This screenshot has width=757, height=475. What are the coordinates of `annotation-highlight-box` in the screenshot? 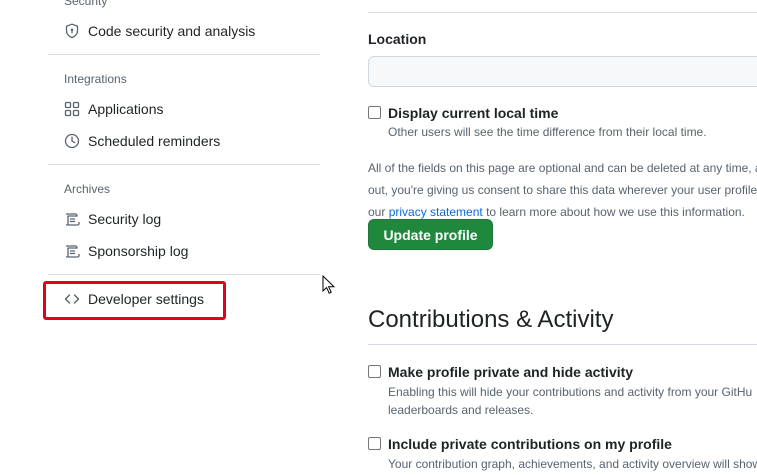 It's located at (134, 300).